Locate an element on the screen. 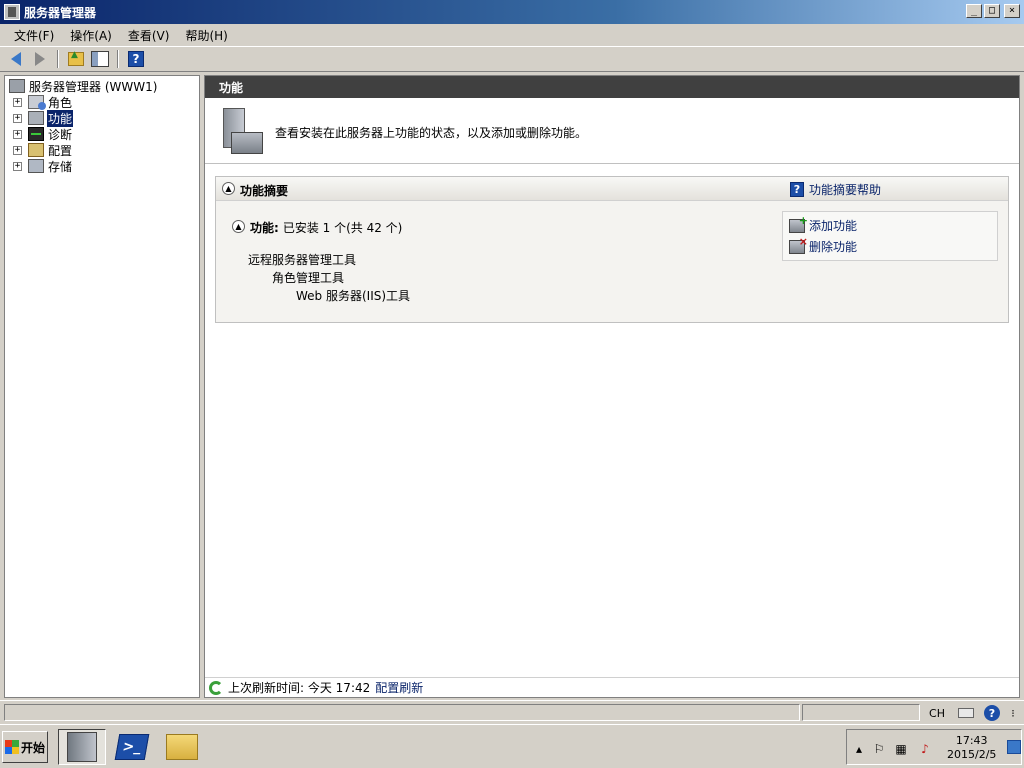  language-indicator: CH is located at coordinates (937, 713).